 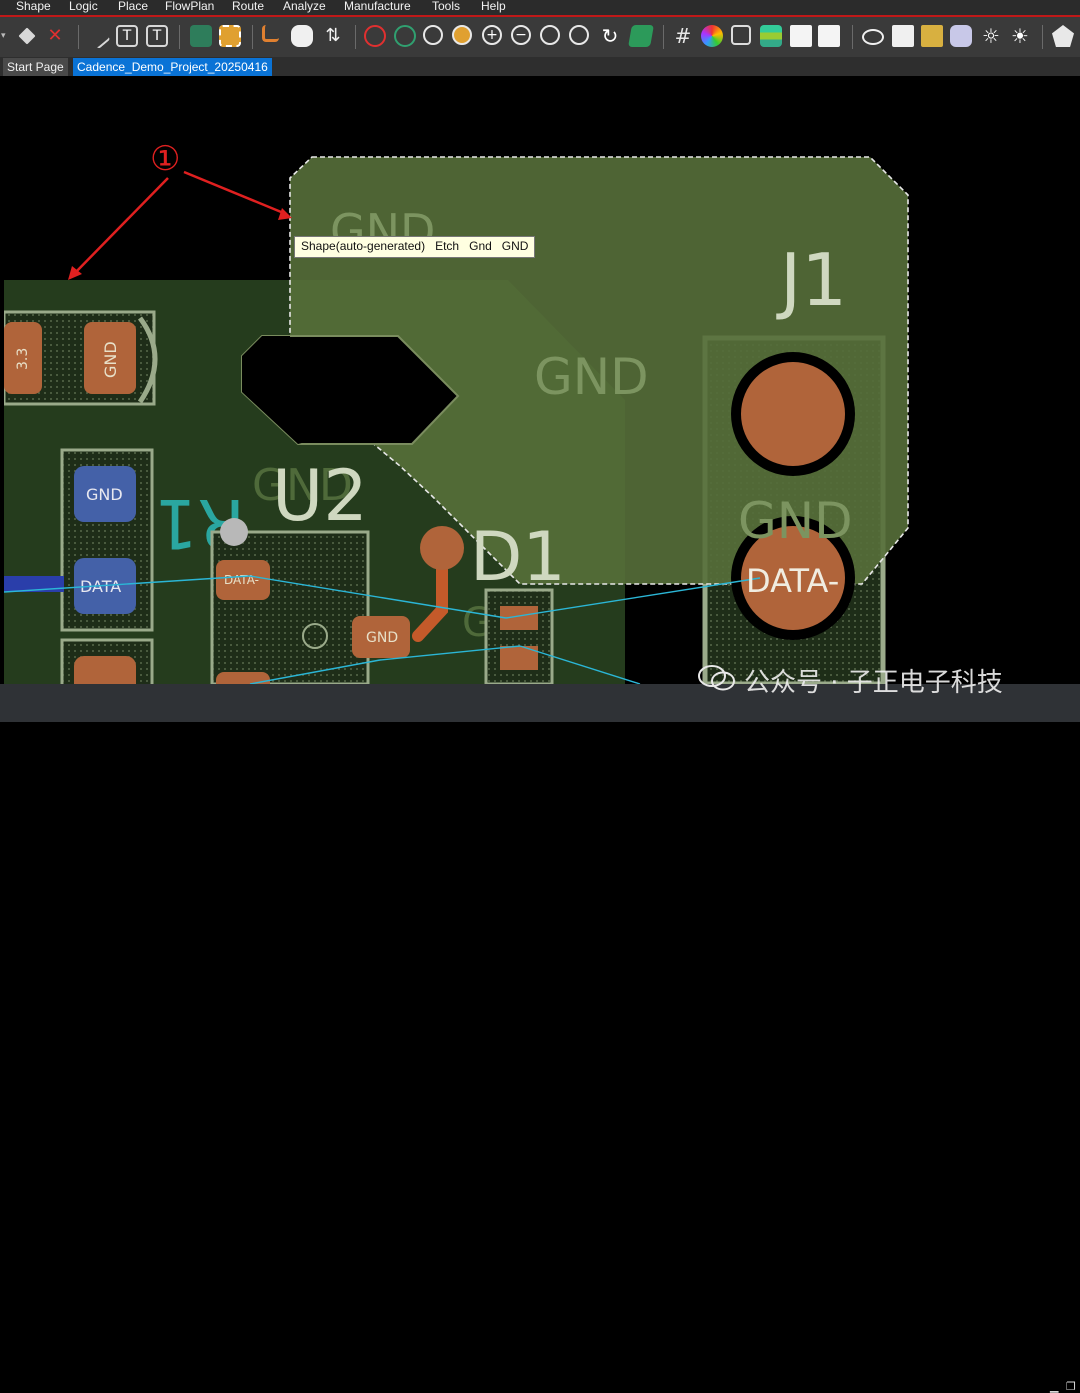 I want to click on layer-icon, so click(x=741, y=35).